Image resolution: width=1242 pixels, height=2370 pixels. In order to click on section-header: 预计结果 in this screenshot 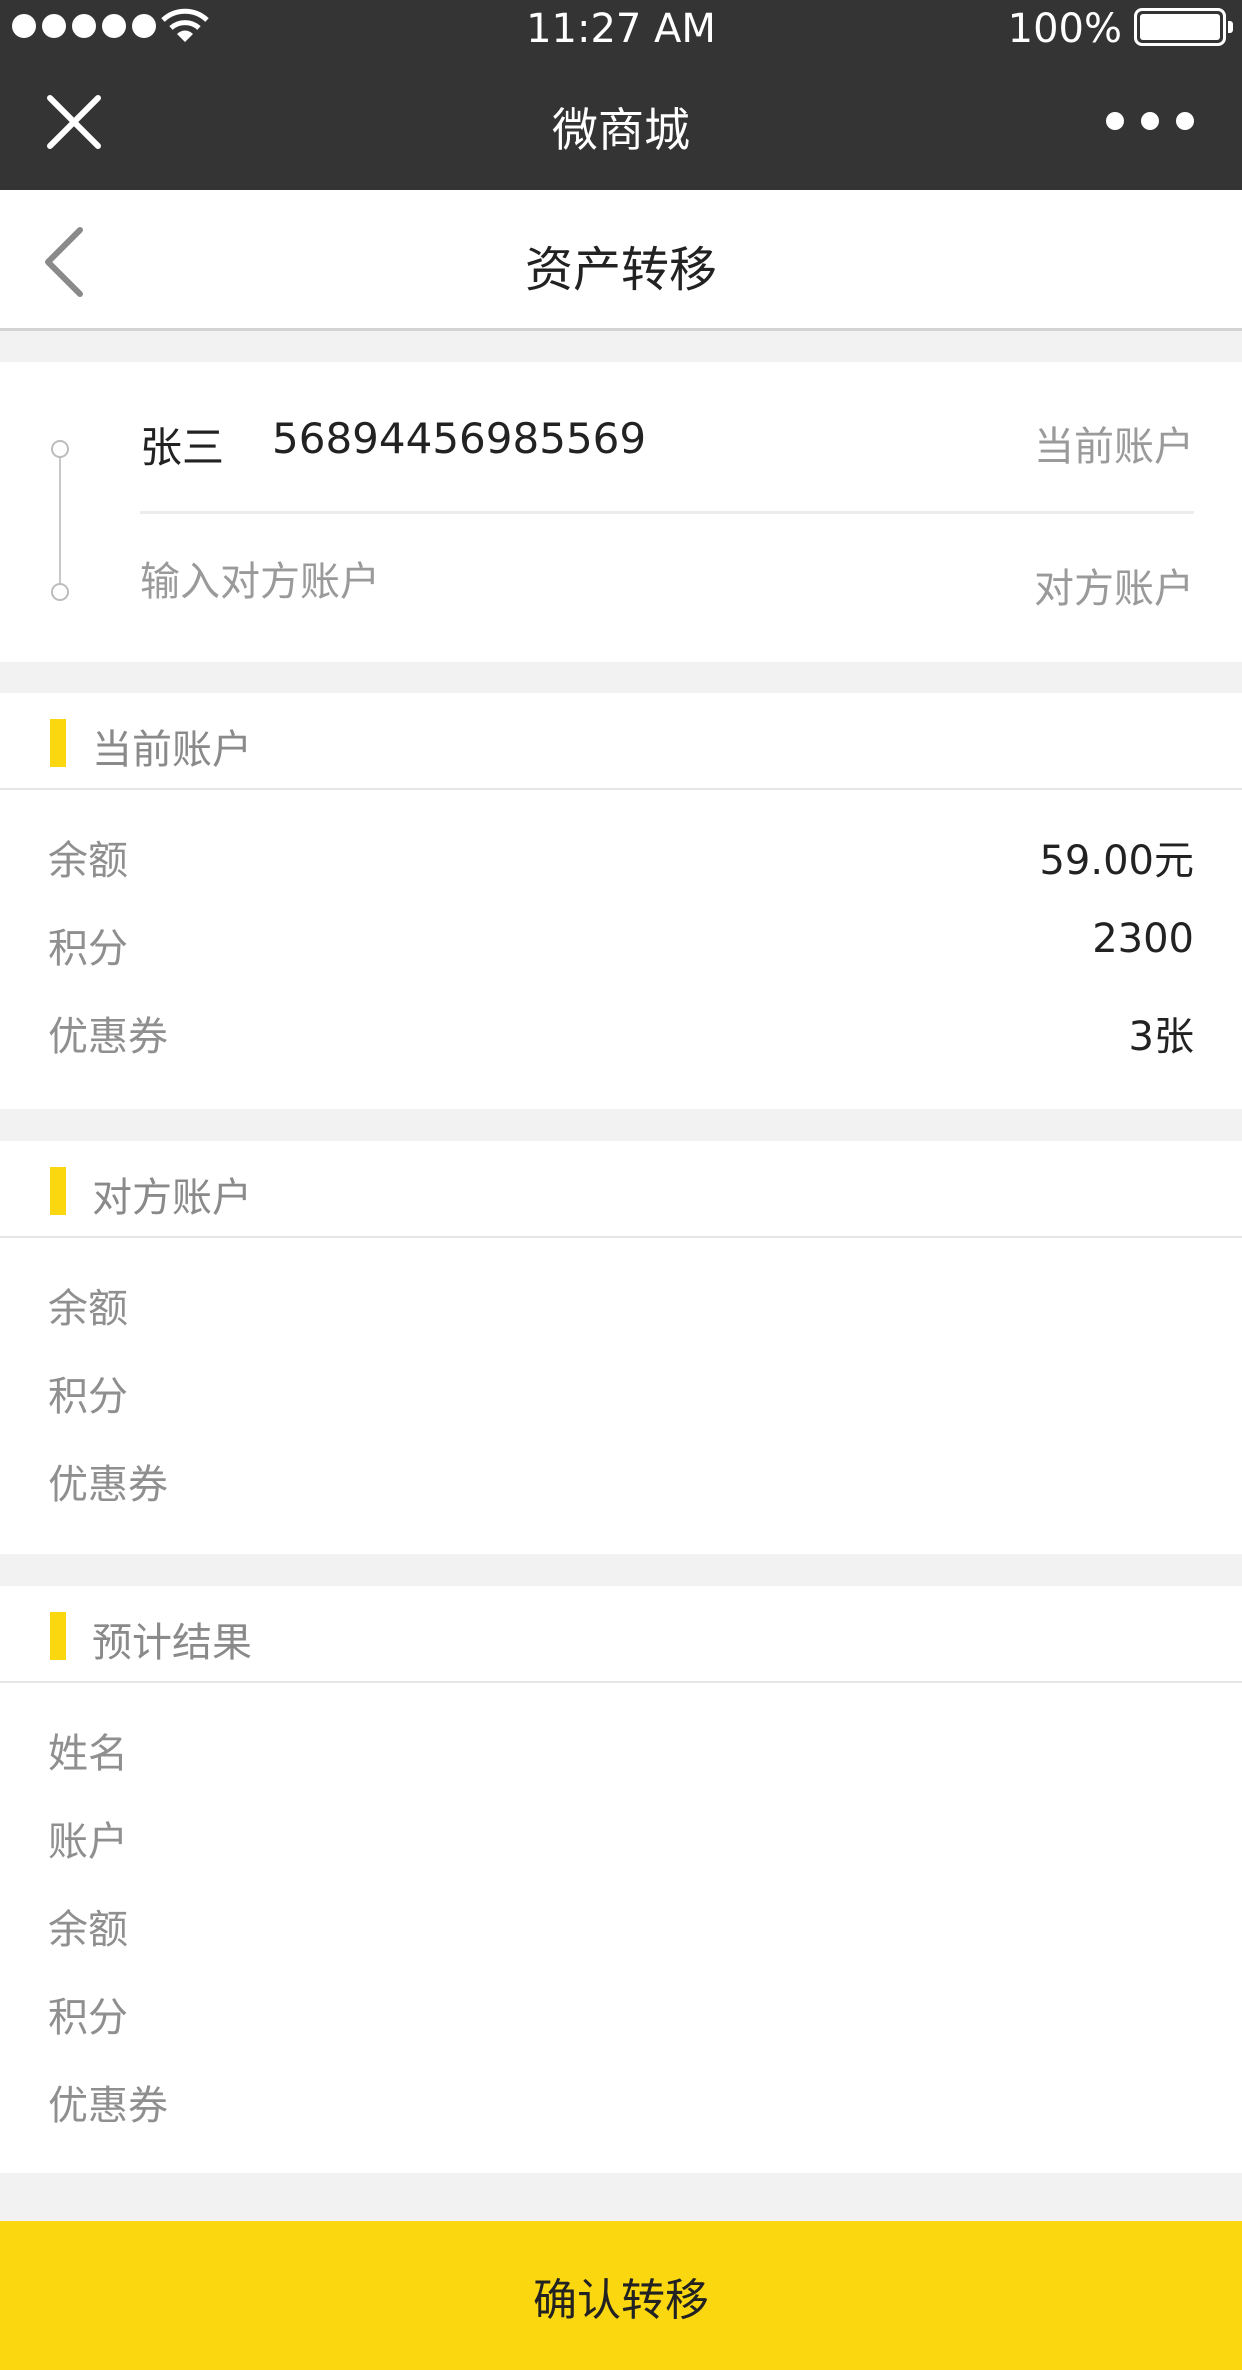, I will do `click(621, 1634)`.